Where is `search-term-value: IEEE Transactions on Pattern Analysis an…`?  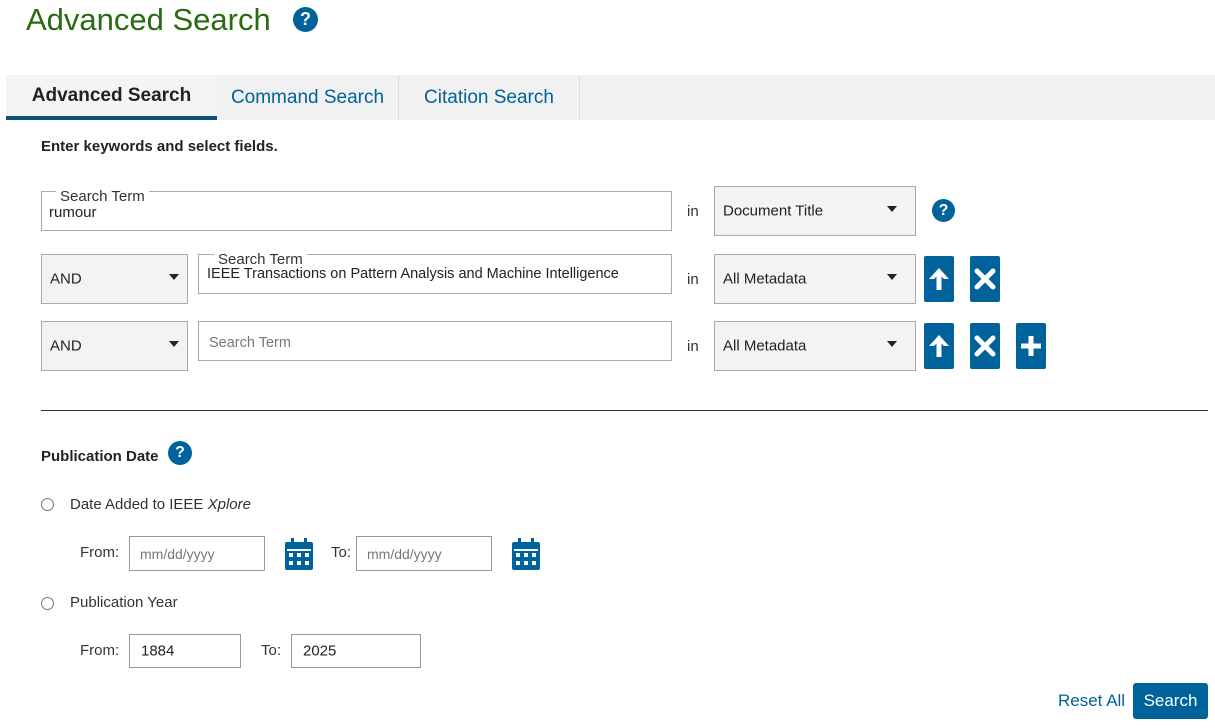
search-term-value: IEEE Transactions on Pattern Analysis an… is located at coordinates (413, 274).